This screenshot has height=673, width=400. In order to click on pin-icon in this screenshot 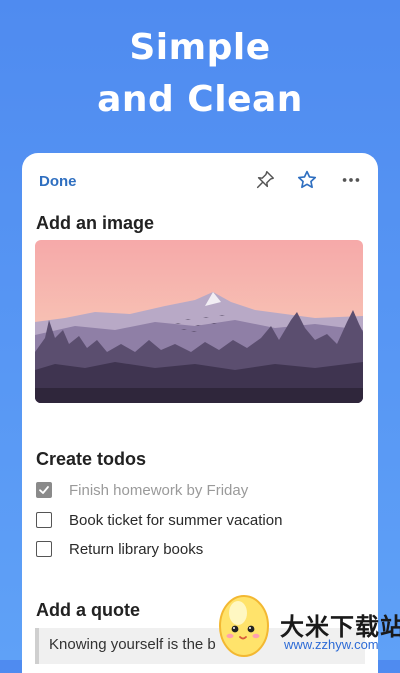, I will do `click(265, 180)`.